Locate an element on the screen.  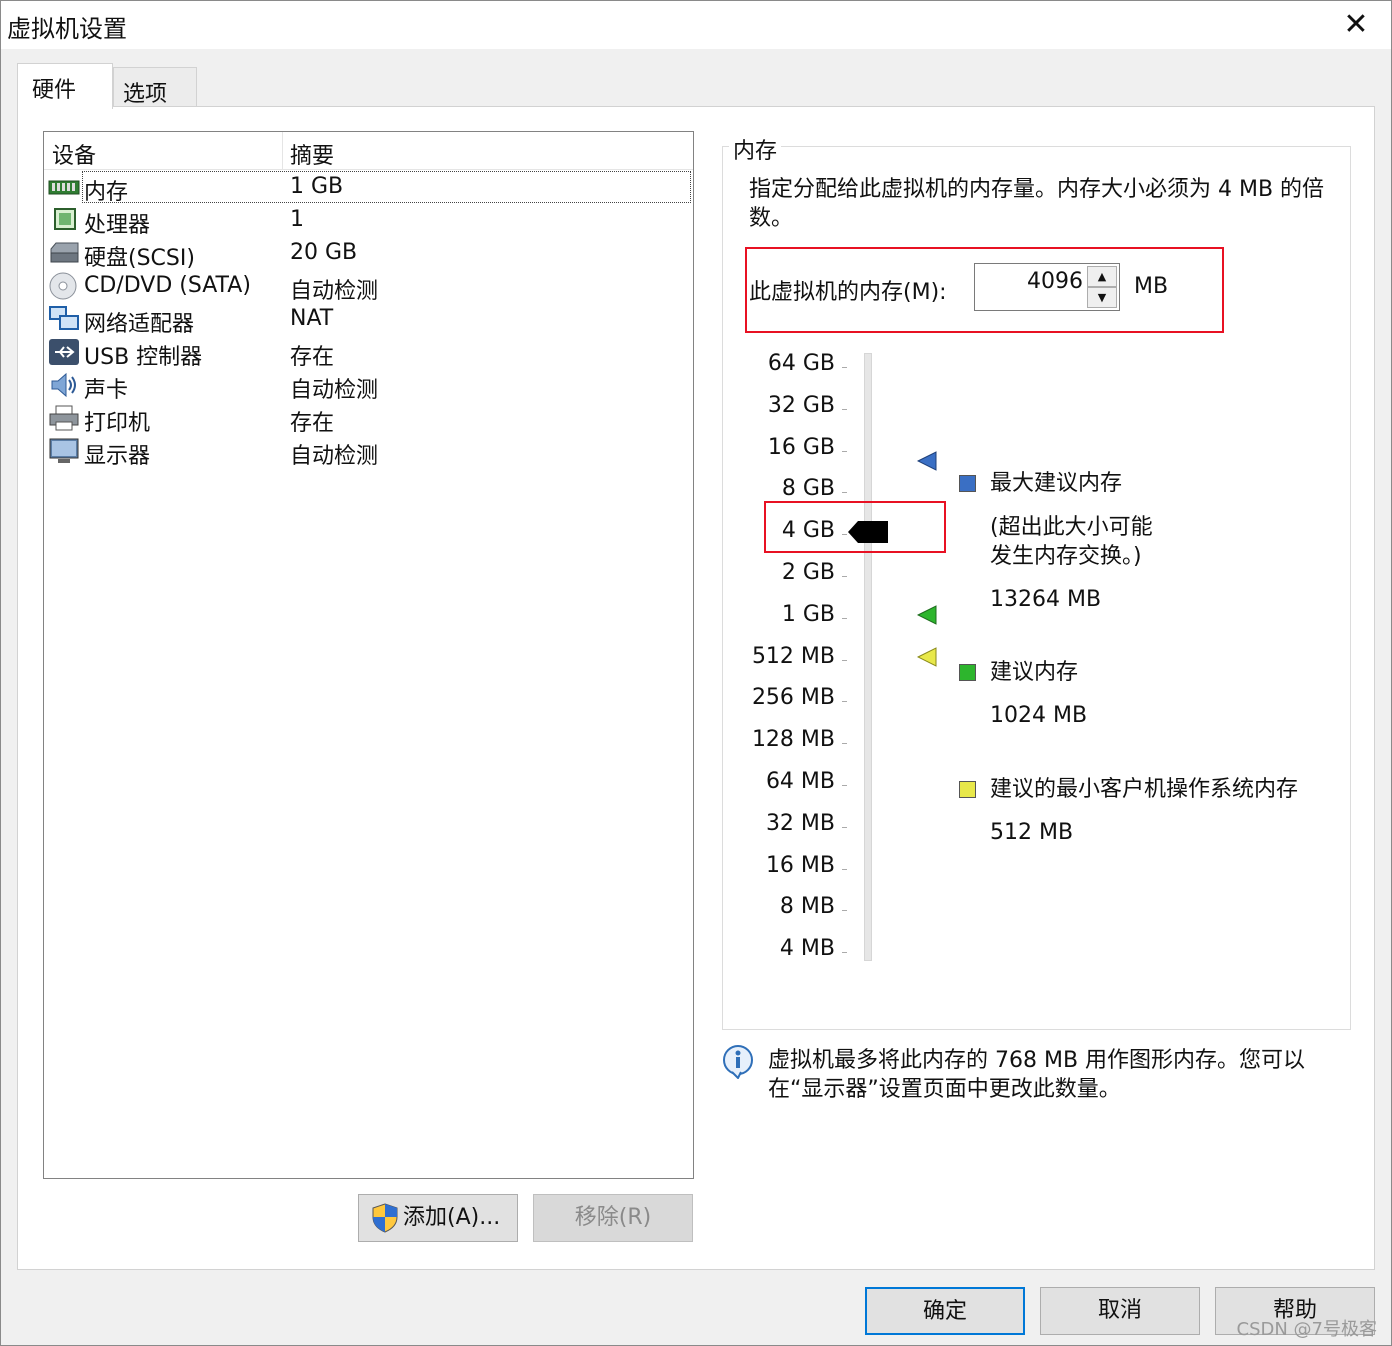
memory-spinbox: 4096 ▲ ▼ is located at coordinates (1047, 287).